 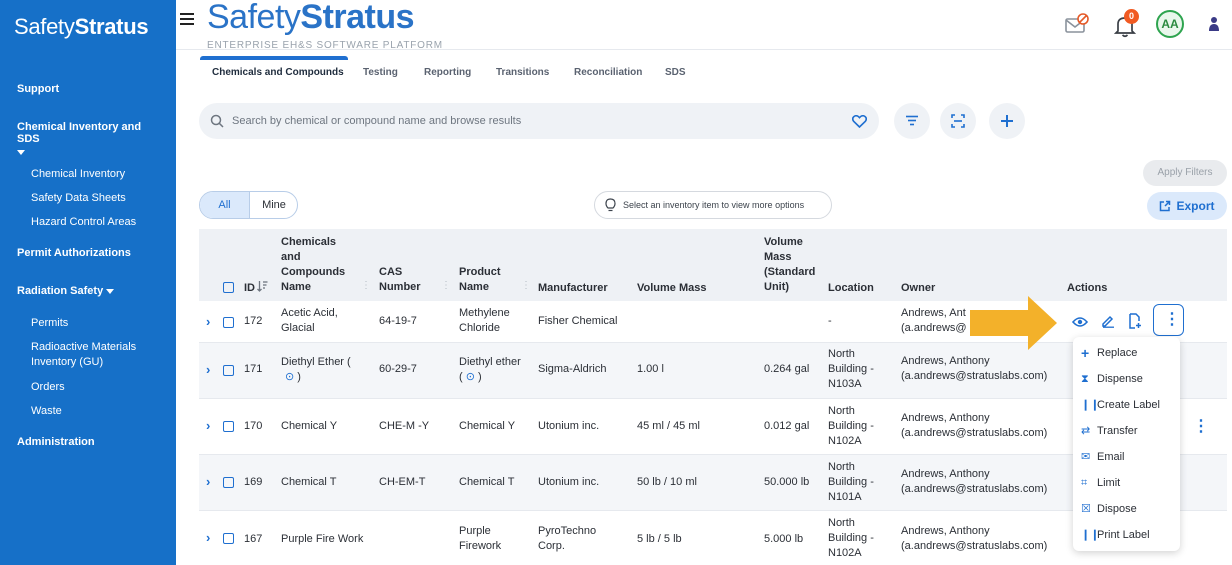 What do you see at coordinates (1126, 431) in the screenshot?
I see `menu-item-transfer: ⇄ Transfer` at bounding box center [1126, 431].